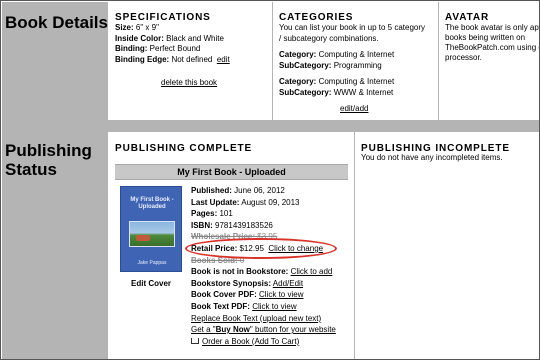 Image resolution: width=540 pixels, height=360 pixels. I want to click on avatar-description: The book avatar is only ap, so click(492, 27).